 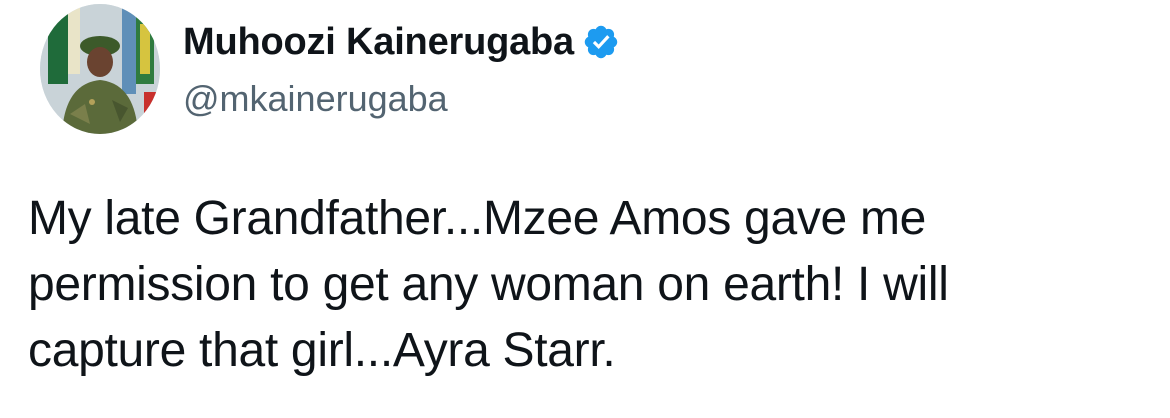 I want to click on verified-badge-icon, so click(x=601, y=42).